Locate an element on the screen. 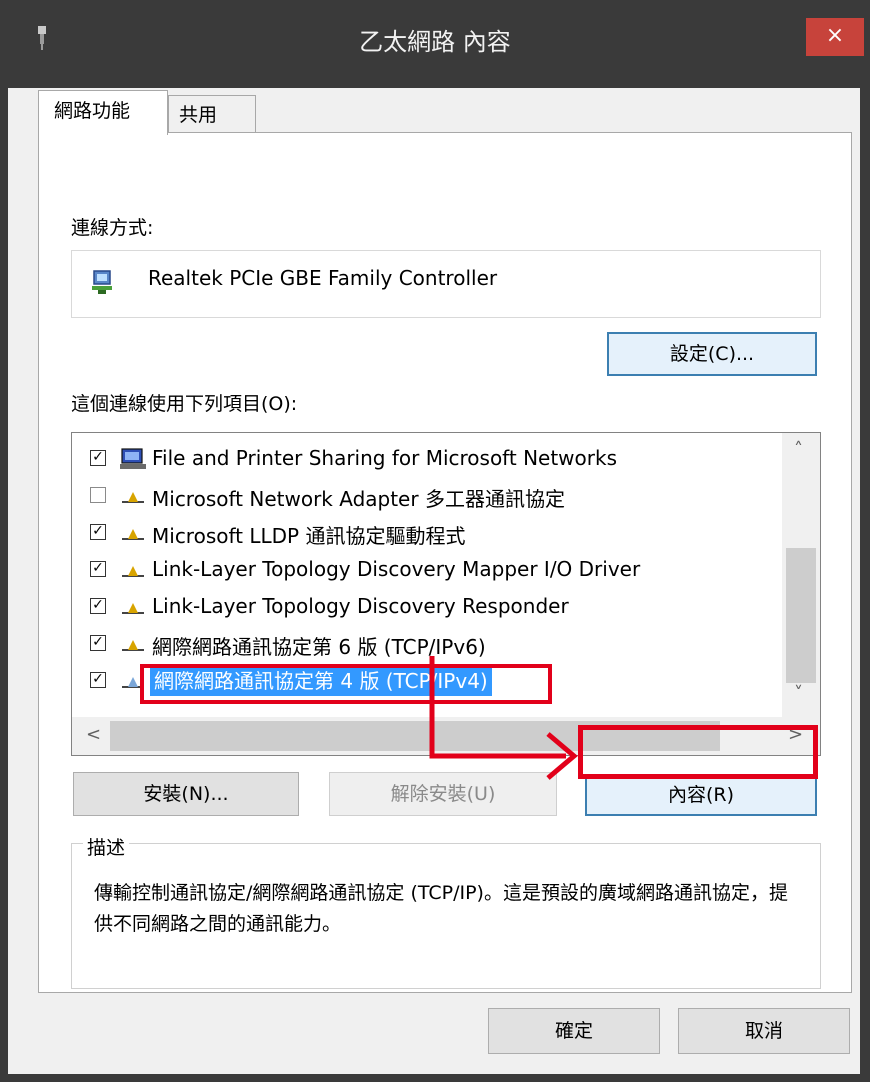  title-bar: 乙太網路 內容 × is located at coordinates (435, 44).